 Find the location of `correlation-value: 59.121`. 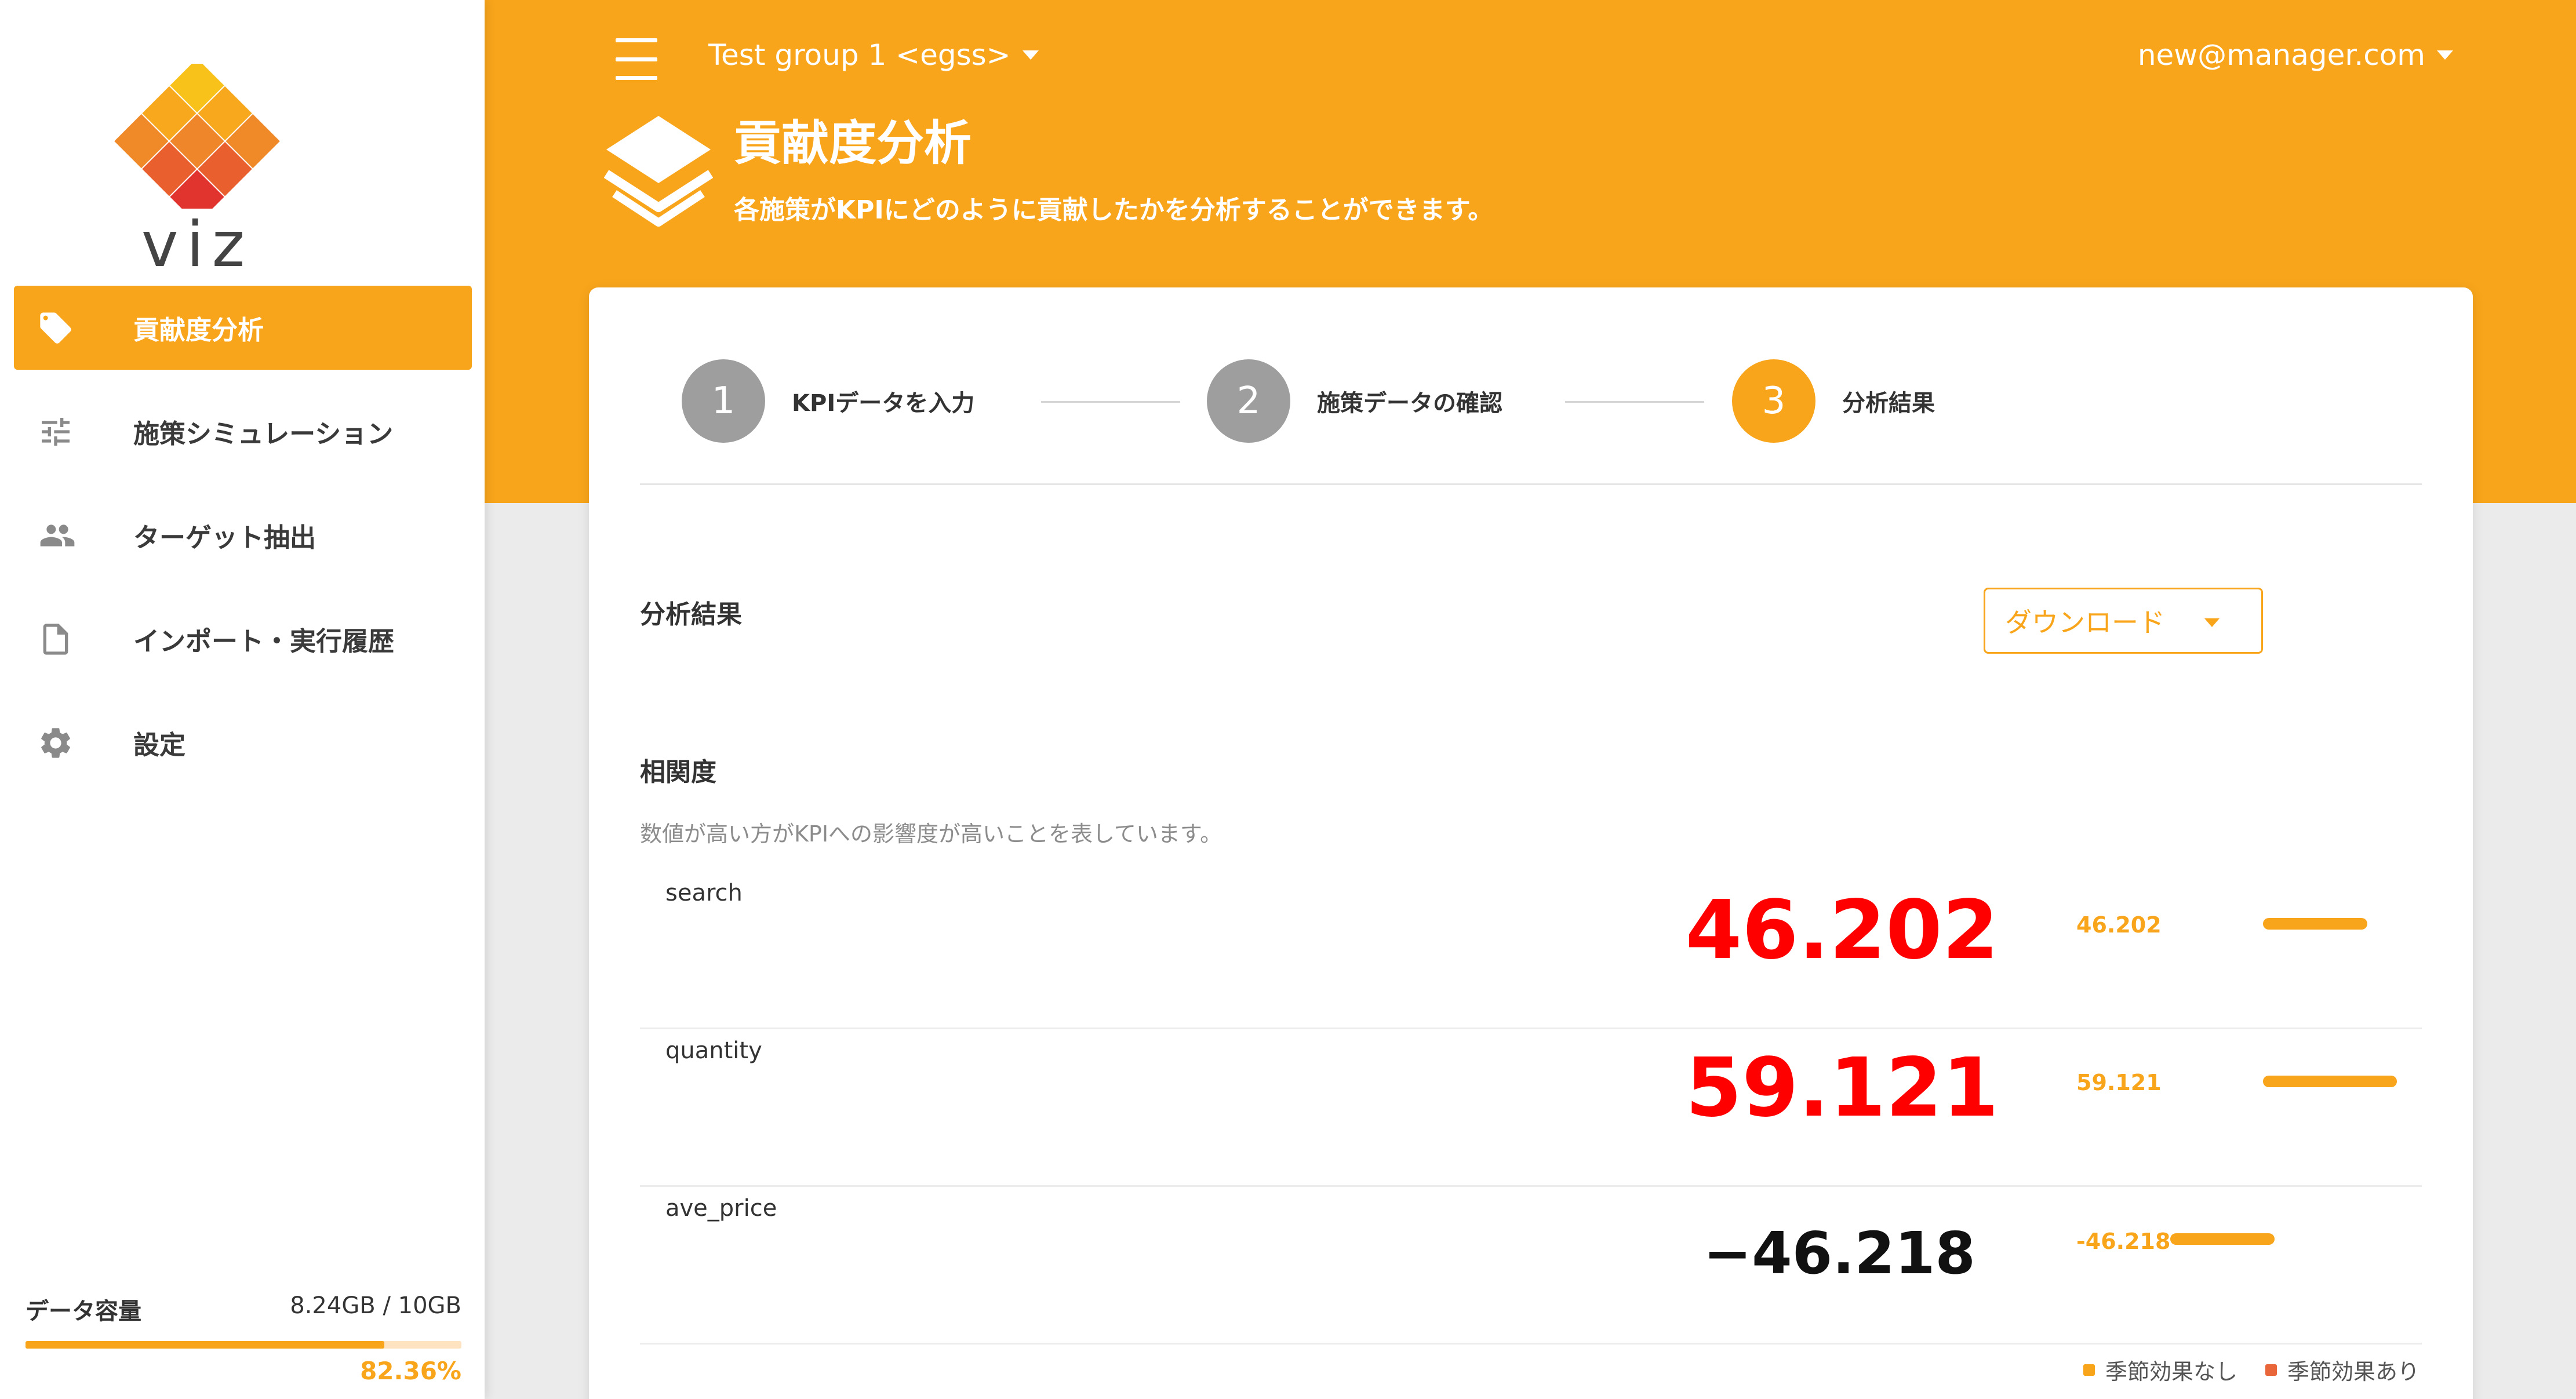

correlation-value: 59.121 is located at coordinates (1842, 1088).